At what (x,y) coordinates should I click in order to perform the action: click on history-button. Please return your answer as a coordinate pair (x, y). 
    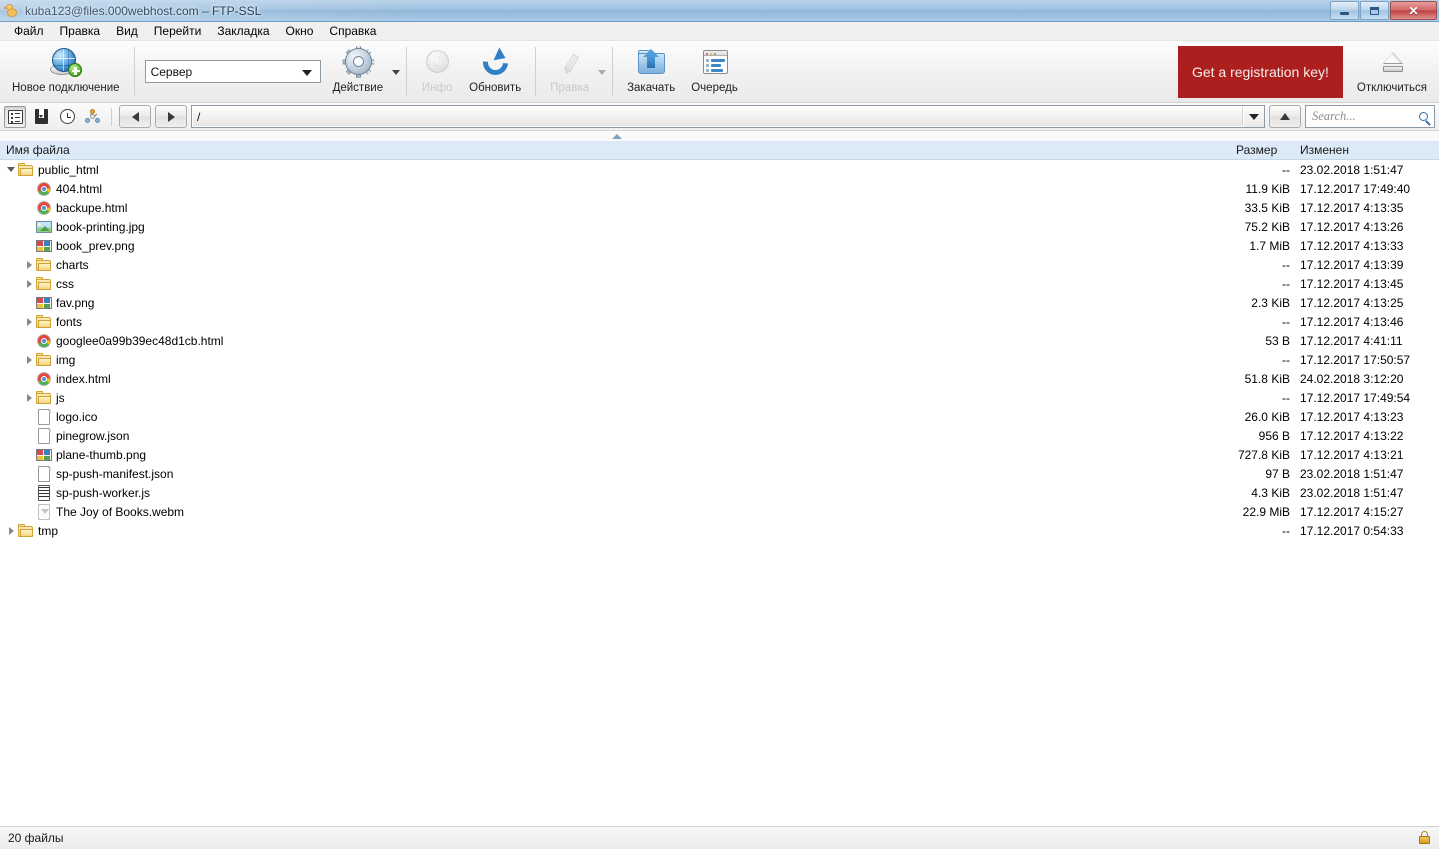
    Looking at the image, I should click on (67, 117).